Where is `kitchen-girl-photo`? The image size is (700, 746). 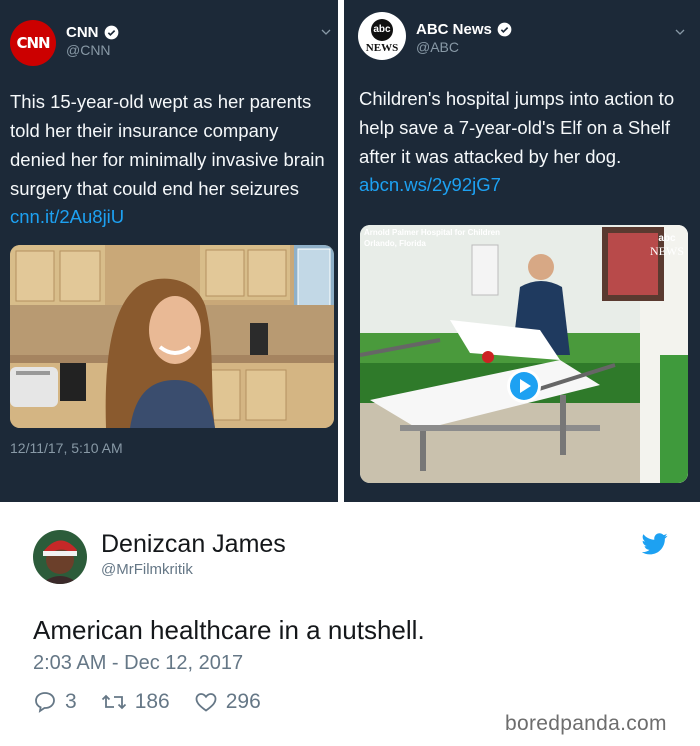 kitchen-girl-photo is located at coordinates (172, 336).